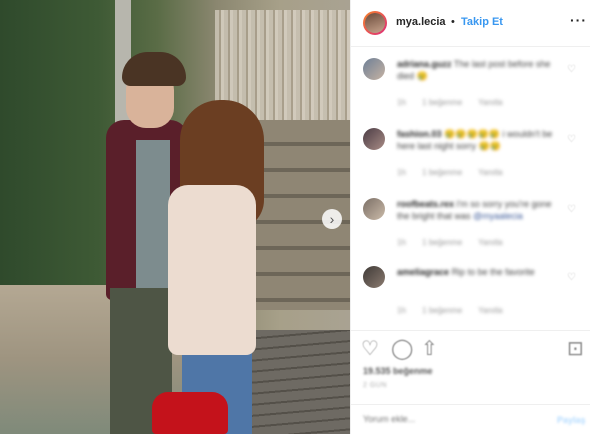  I want to click on comment-input, so click(453, 419).